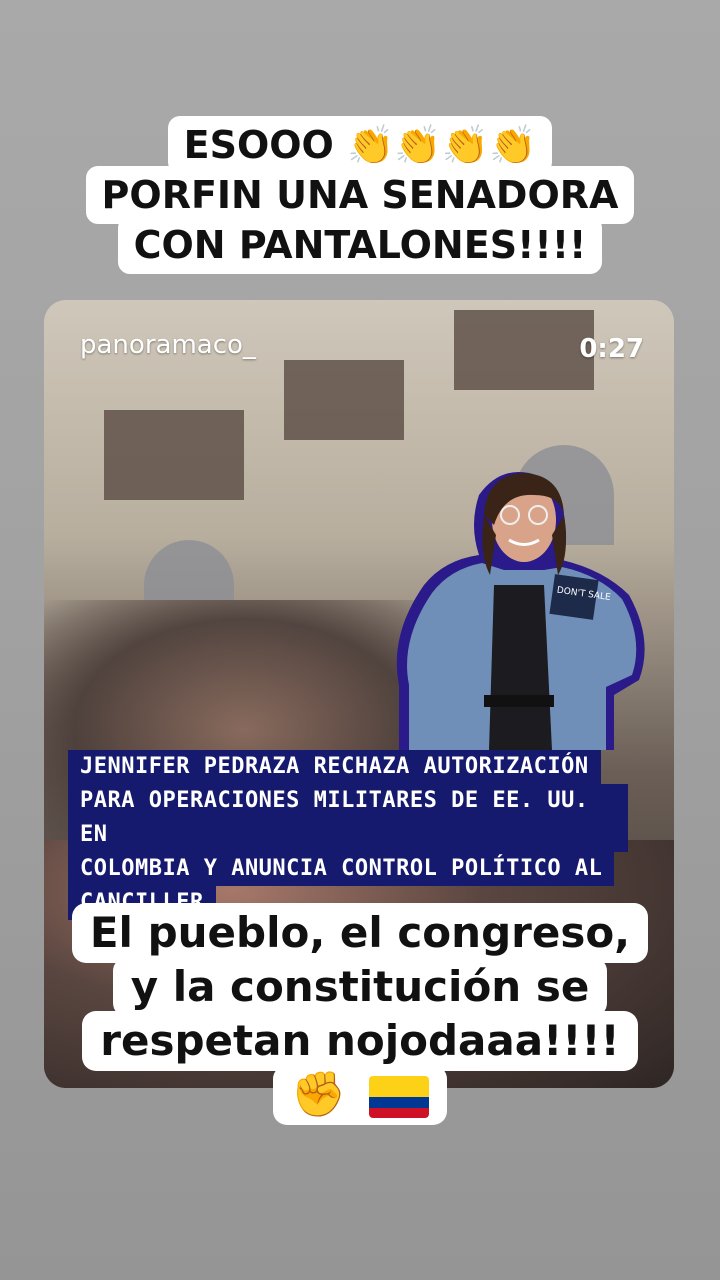 This screenshot has width=720, height=1280. What do you see at coordinates (360, 933) in the screenshot?
I see `caption-line-4: El pueblo, el congreso,` at bounding box center [360, 933].